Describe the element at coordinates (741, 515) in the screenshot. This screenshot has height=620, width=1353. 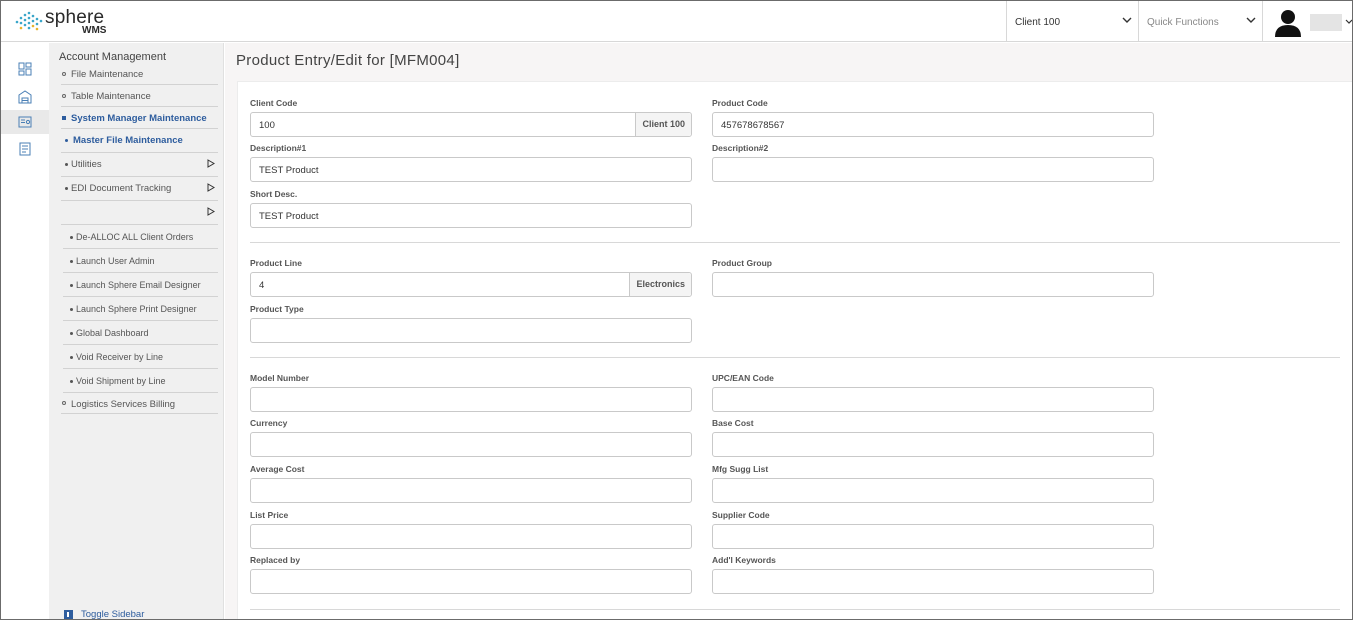
I see `supplier-code-label: Supplier Code` at that location.